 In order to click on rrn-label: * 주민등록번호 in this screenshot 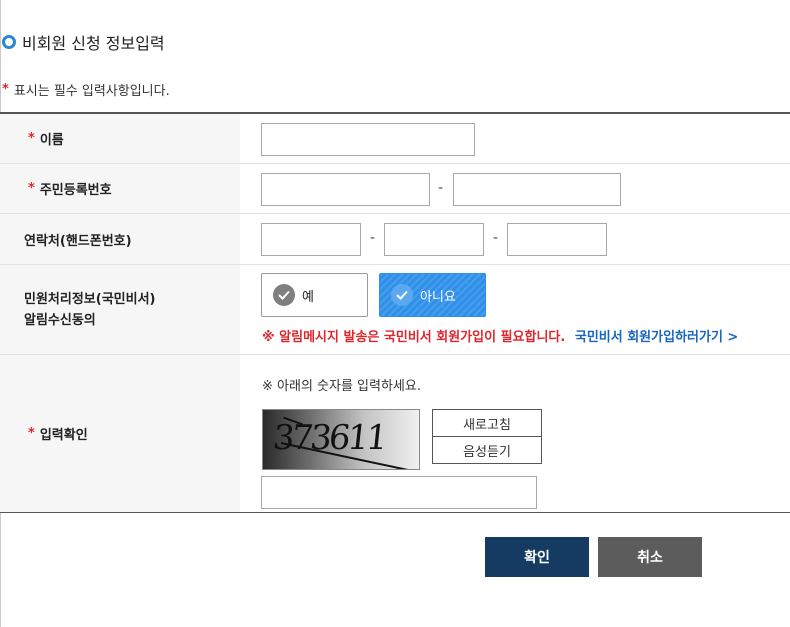, I will do `click(120, 188)`.